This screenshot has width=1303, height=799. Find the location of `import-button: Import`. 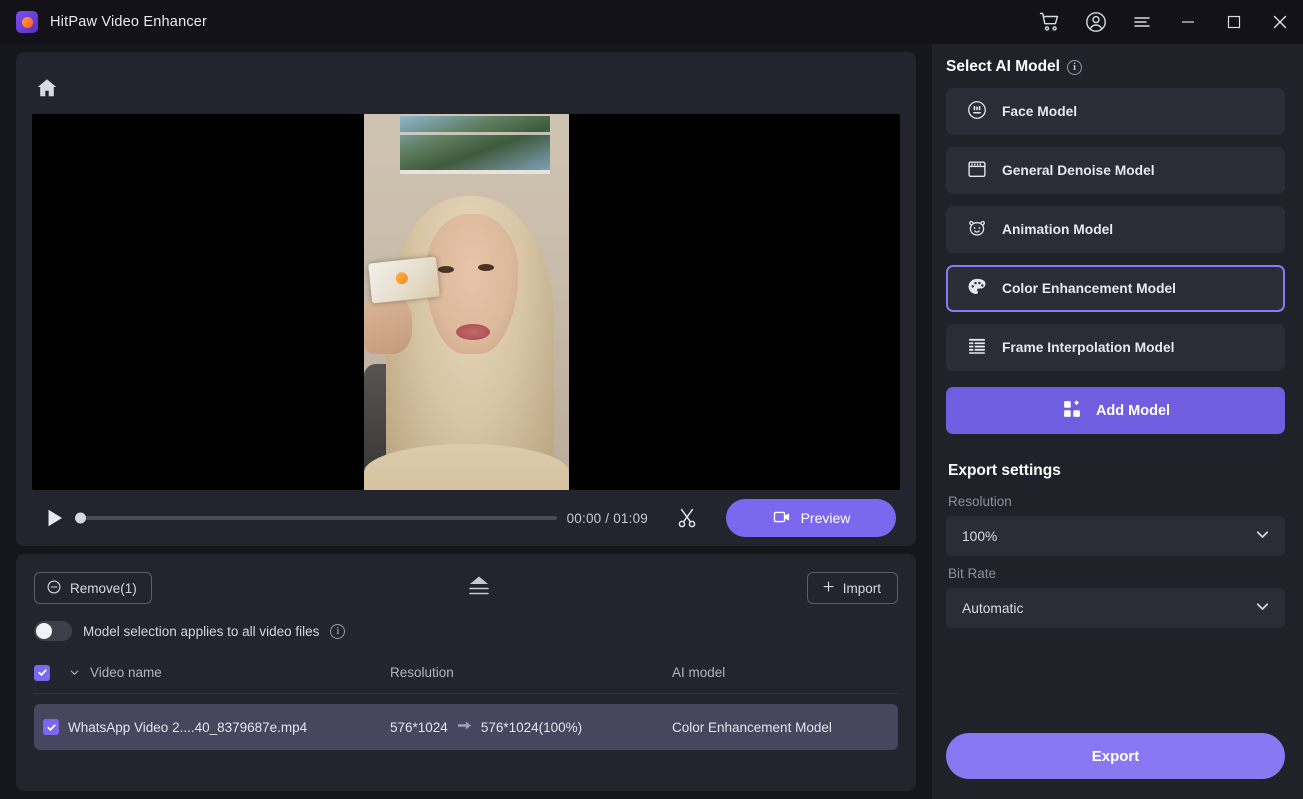

import-button: Import is located at coordinates (852, 588).